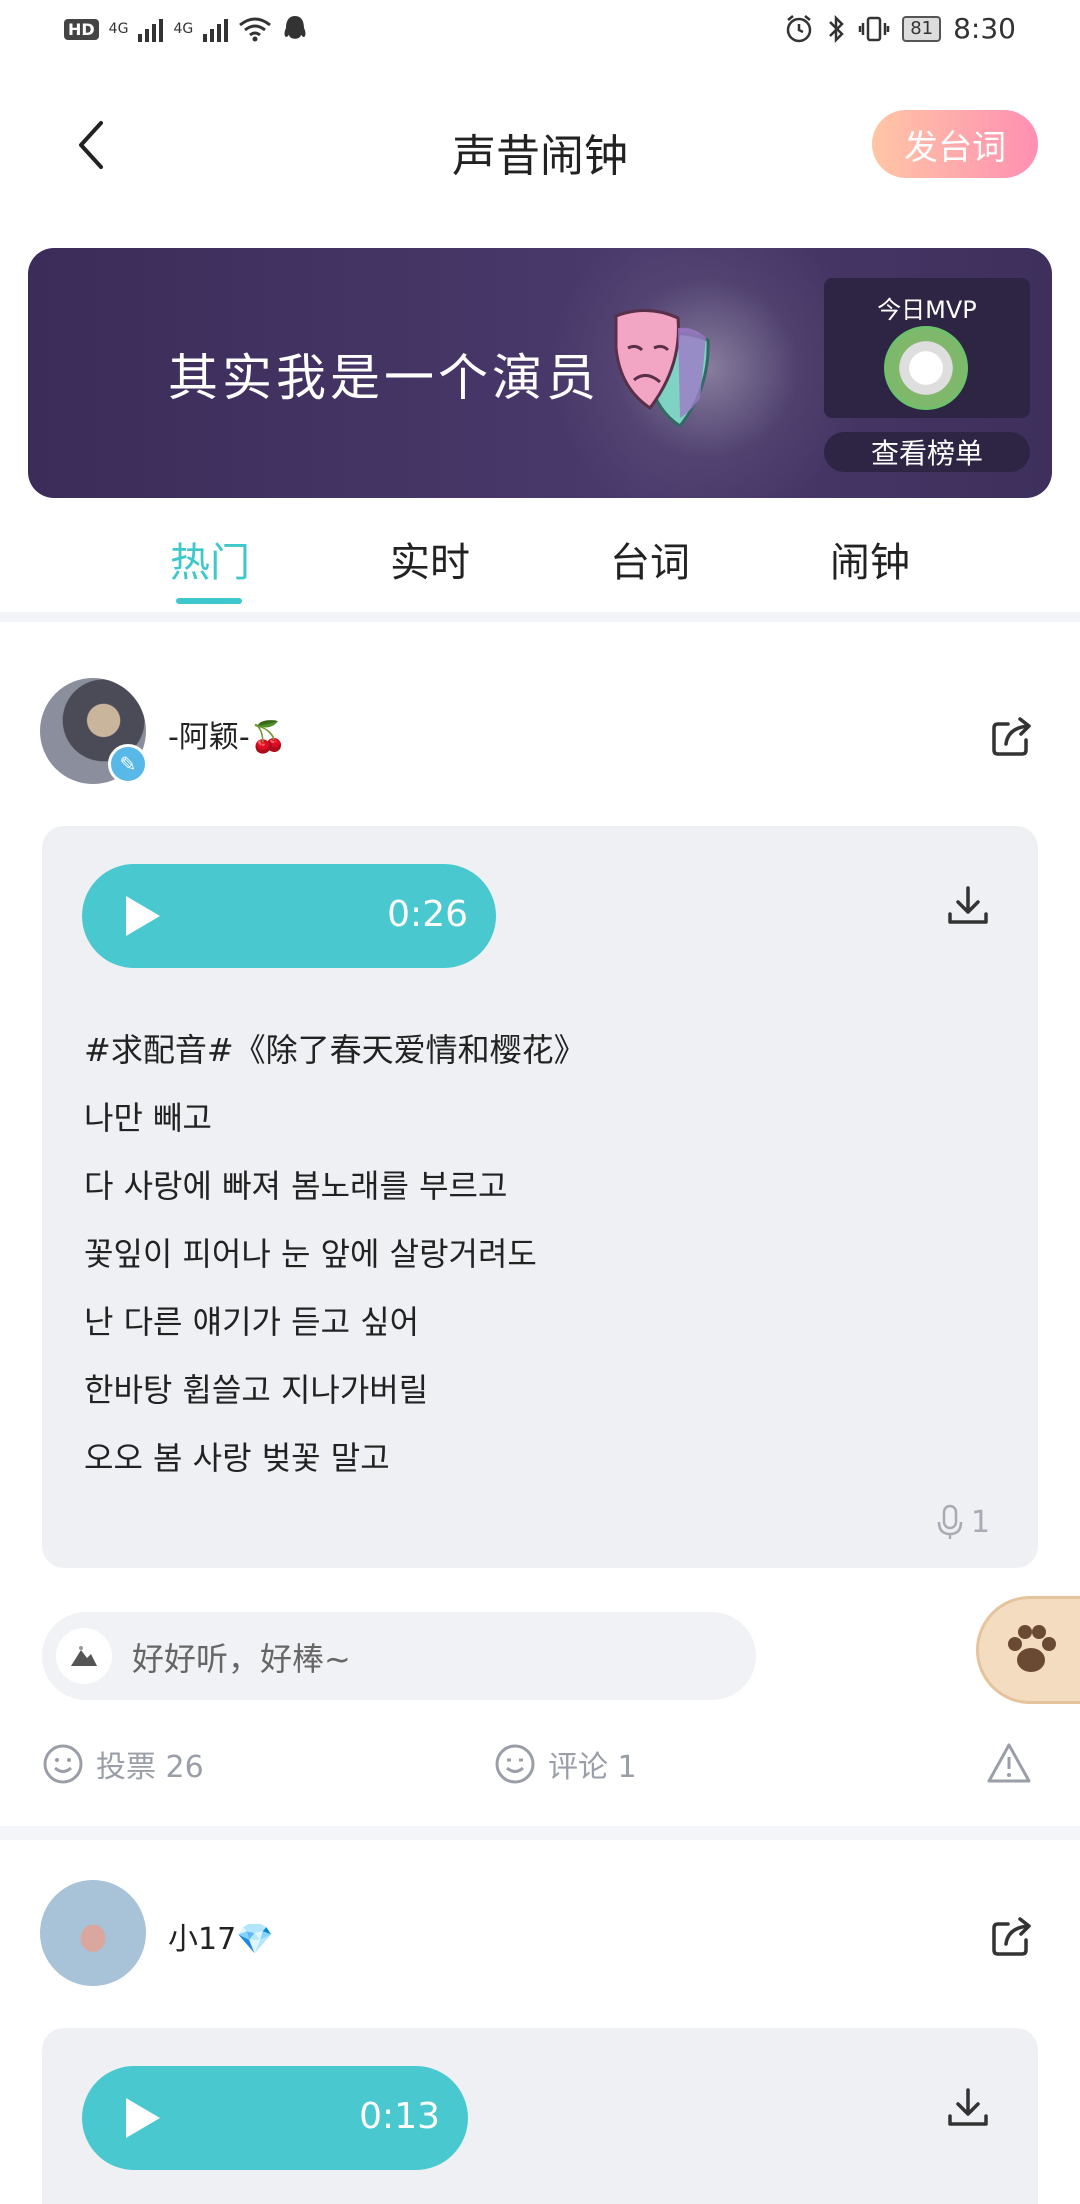 This screenshot has height=2204, width=1080. I want to click on lyric-line: 난 다른 얘기가 듣고 싶어, so click(252, 1322).